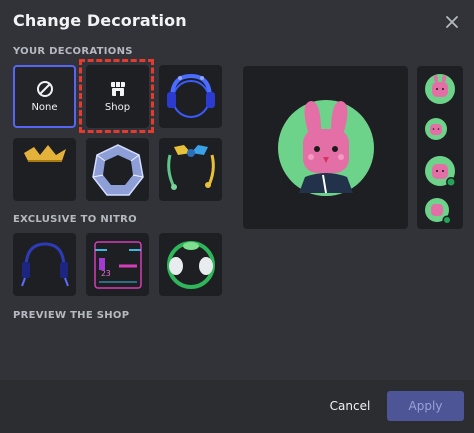 This screenshot has height=433, width=474. What do you see at coordinates (440, 171) in the screenshot?
I see `avatar-mini-preview-status` at bounding box center [440, 171].